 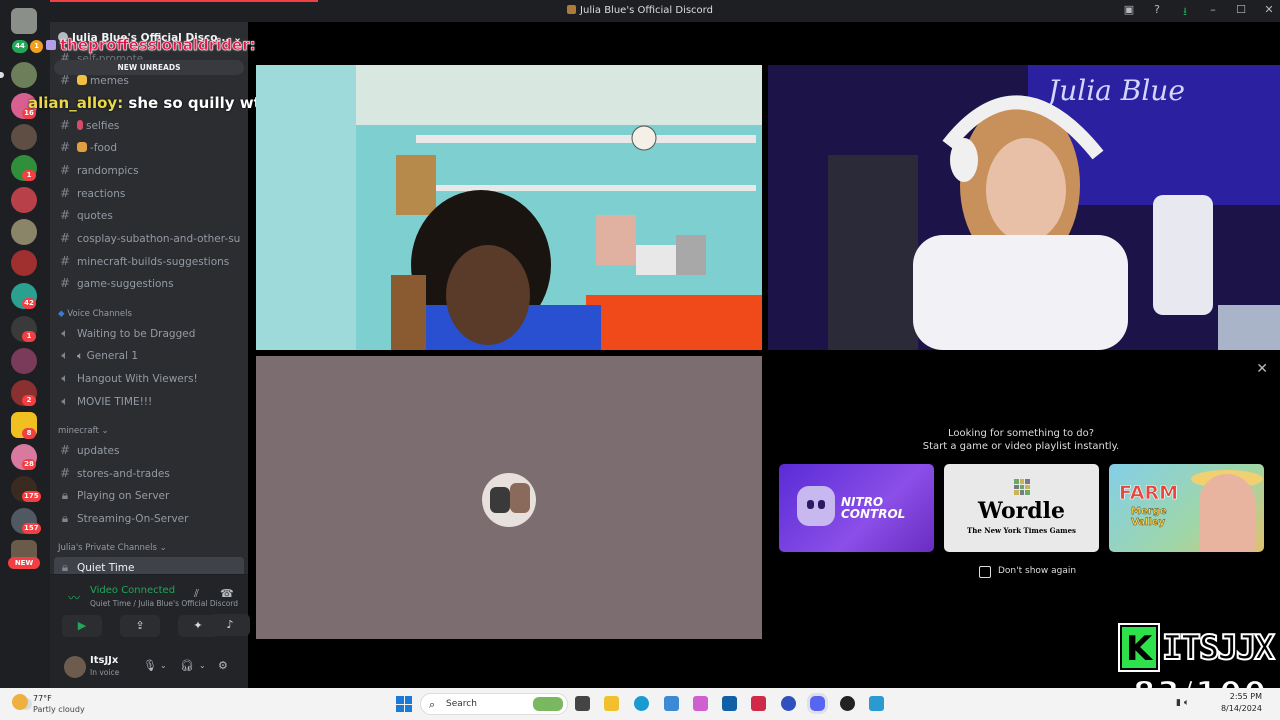 I want to click on channel-updates: # updates, so click(x=149, y=450).